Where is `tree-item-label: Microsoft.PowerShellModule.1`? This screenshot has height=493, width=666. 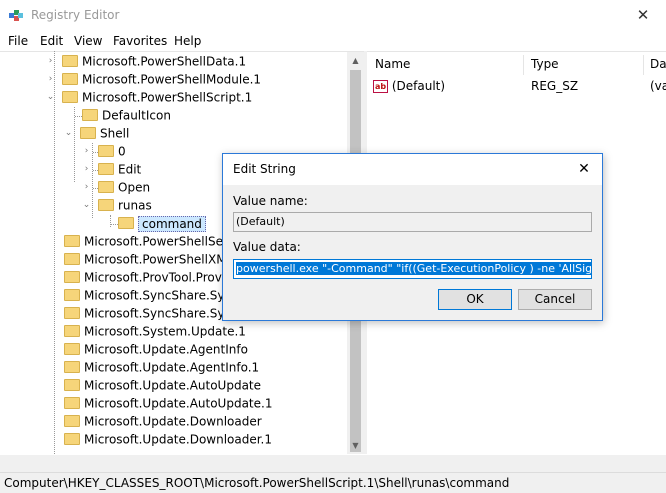 tree-item-label: Microsoft.PowerShellModule.1 is located at coordinates (172, 79).